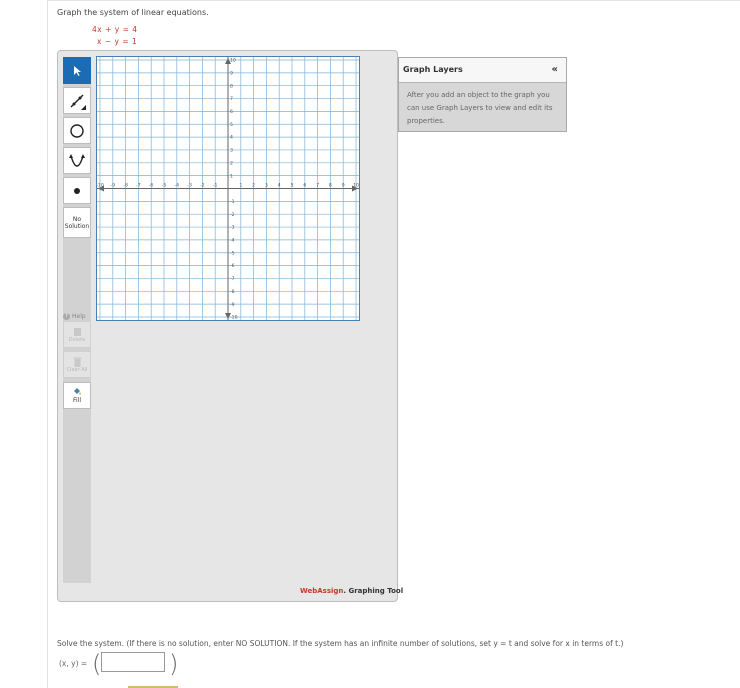  I want to click on brand-web: Web, so click(309, 591).